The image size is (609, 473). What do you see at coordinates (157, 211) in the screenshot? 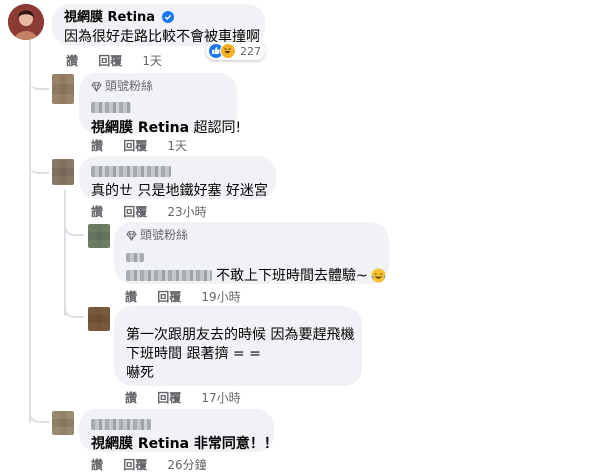
I see `comment-actions: 讚 回覆 23小時` at bounding box center [157, 211].